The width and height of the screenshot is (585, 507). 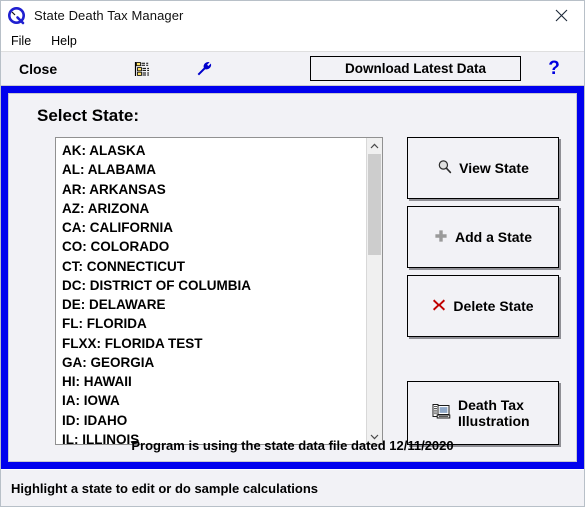 I want to click on scrollbar-thumb, so click(x=374, y=204).